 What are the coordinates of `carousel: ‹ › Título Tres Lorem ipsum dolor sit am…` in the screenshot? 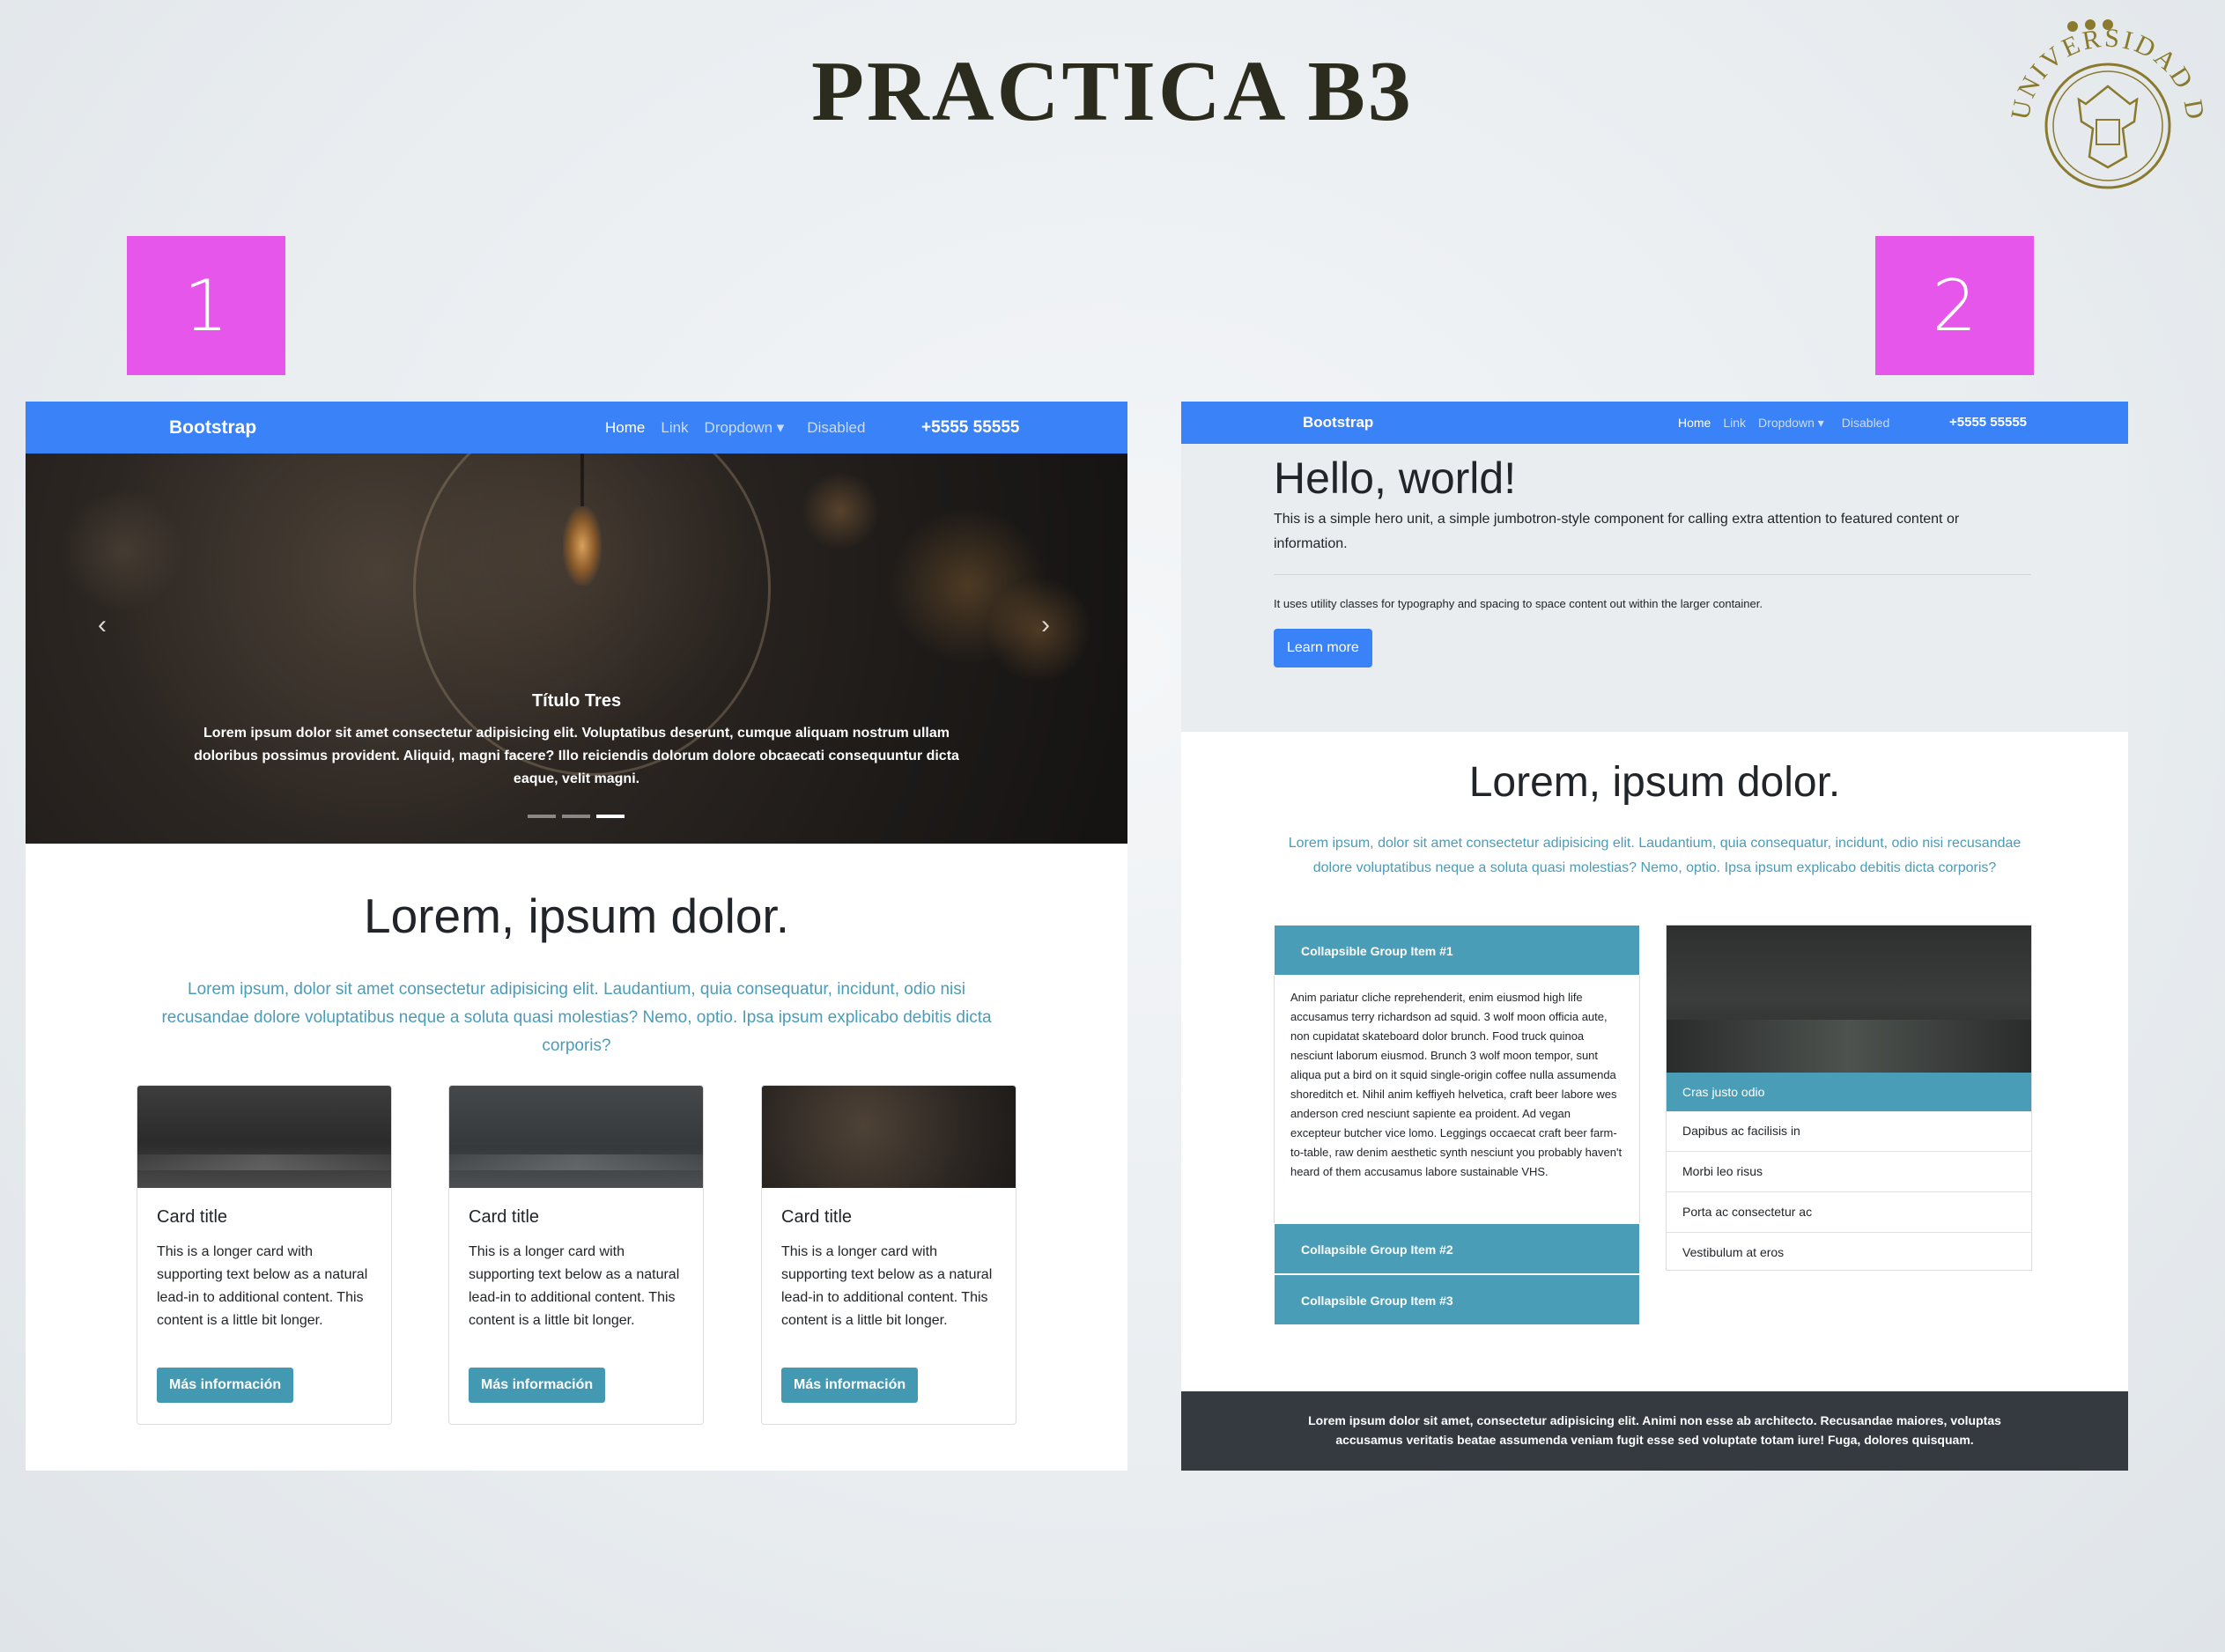 It's located at (576, 649).